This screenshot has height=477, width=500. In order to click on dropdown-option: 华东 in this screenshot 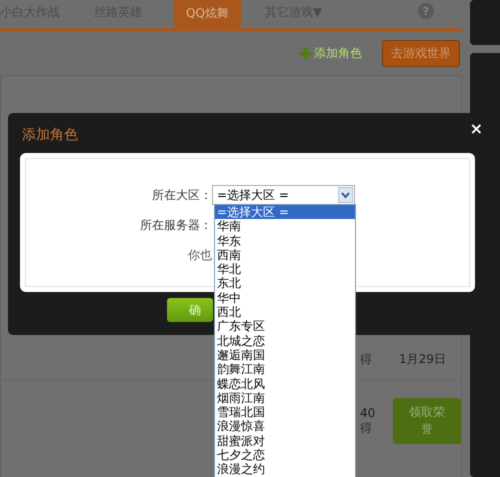, I will do `click(285, 241)`.